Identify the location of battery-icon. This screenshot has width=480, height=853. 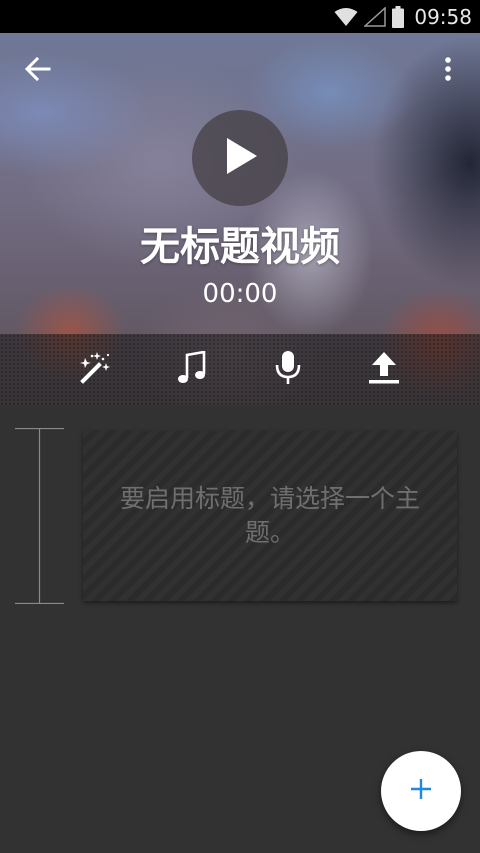
(398, 16).